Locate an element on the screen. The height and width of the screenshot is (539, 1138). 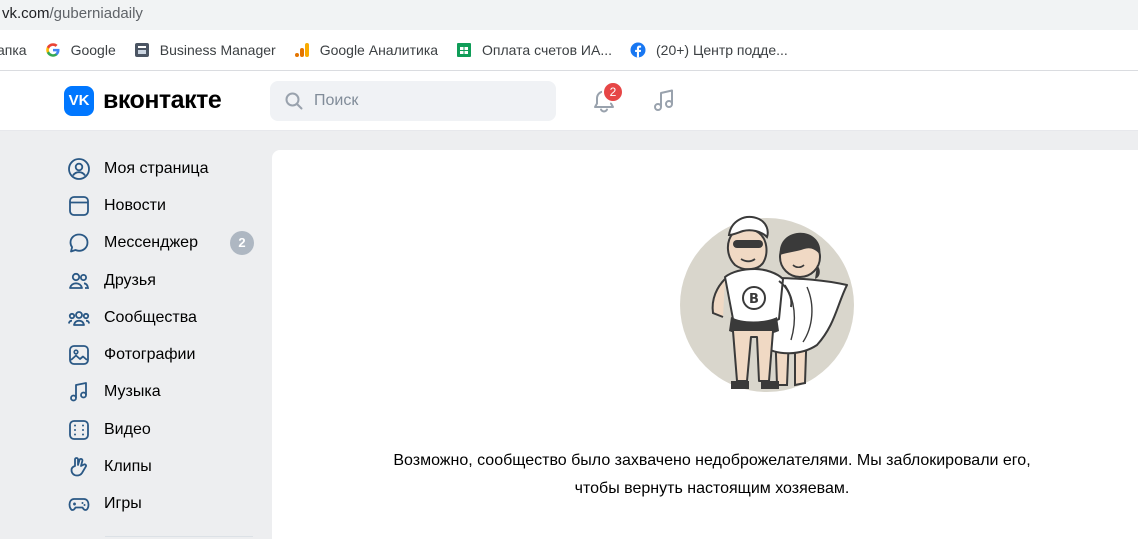
search-icon is located at coordinates (294, 101).